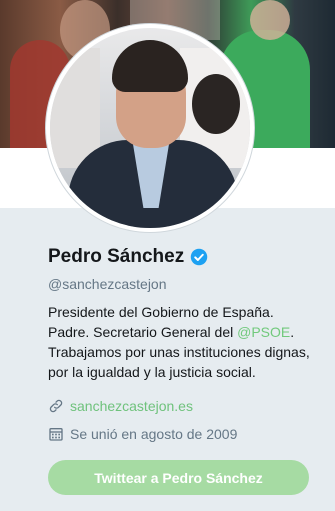 This screenshot has width=335, height=511. I want to click on profile-join-date: Se unió en agosto de 2009, so click(142, 434).